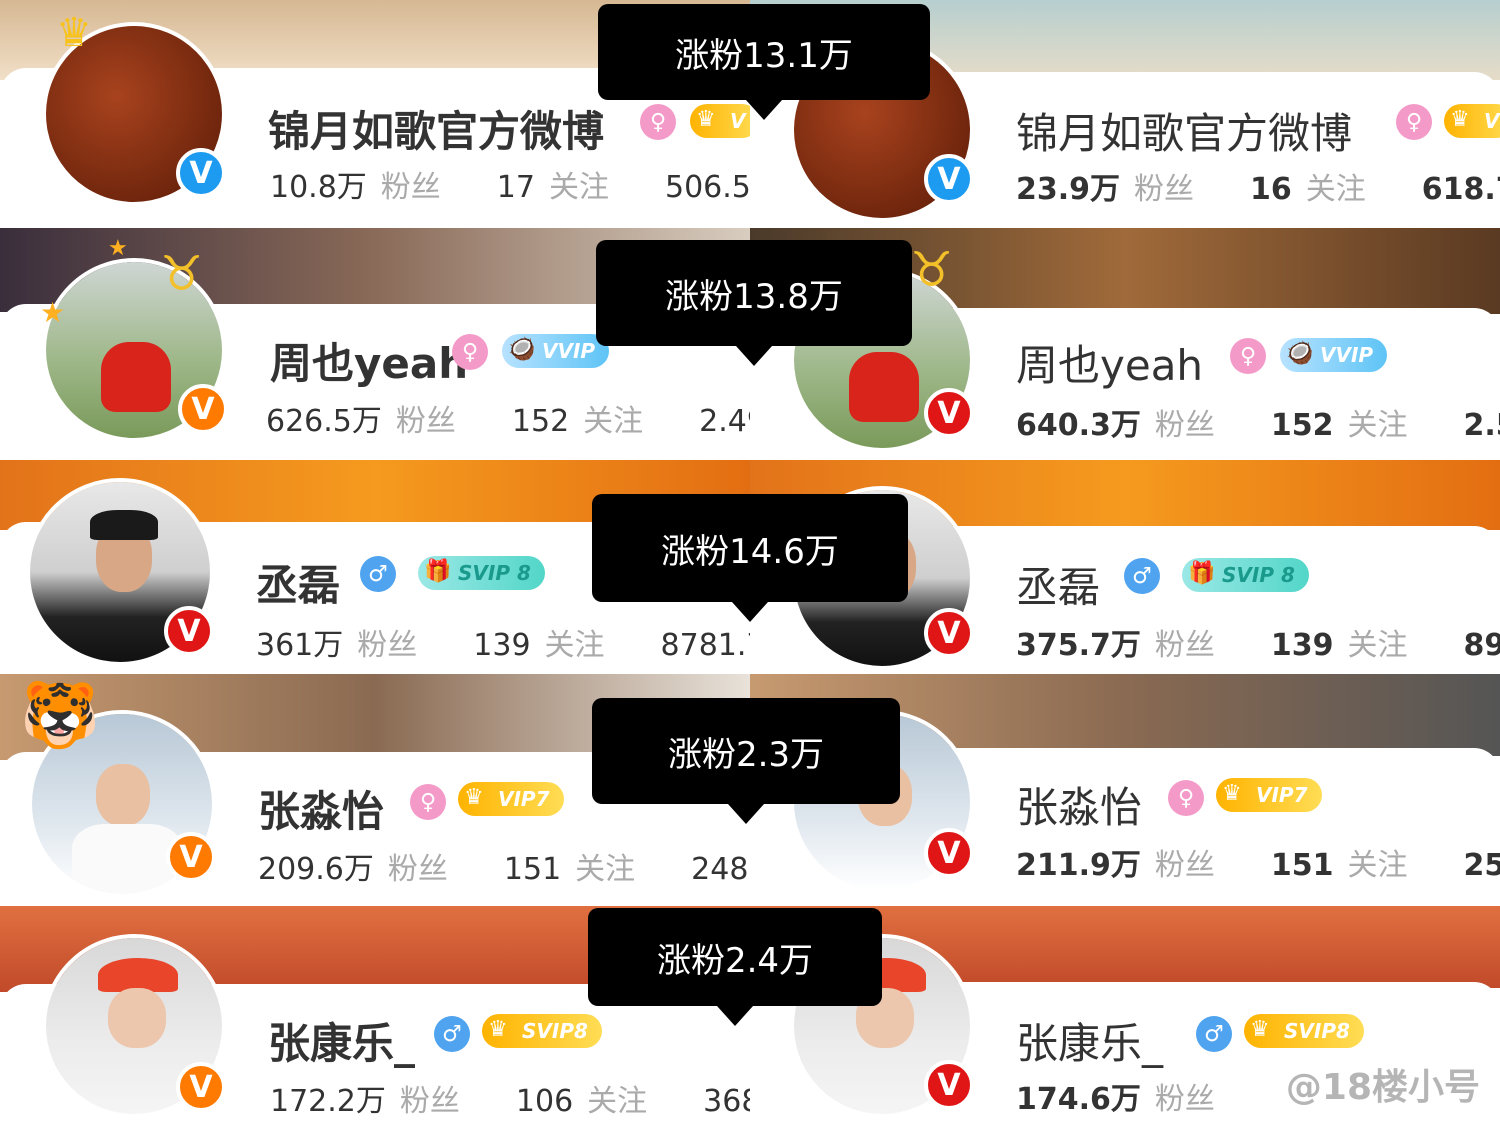 The height and width of the screenshot is (1124, 1500). What do you see at coordinates (754, 303) in the screenshot?
I see `gain-tooltip: 涨粉13.8万` at bounding box center [754, 303].